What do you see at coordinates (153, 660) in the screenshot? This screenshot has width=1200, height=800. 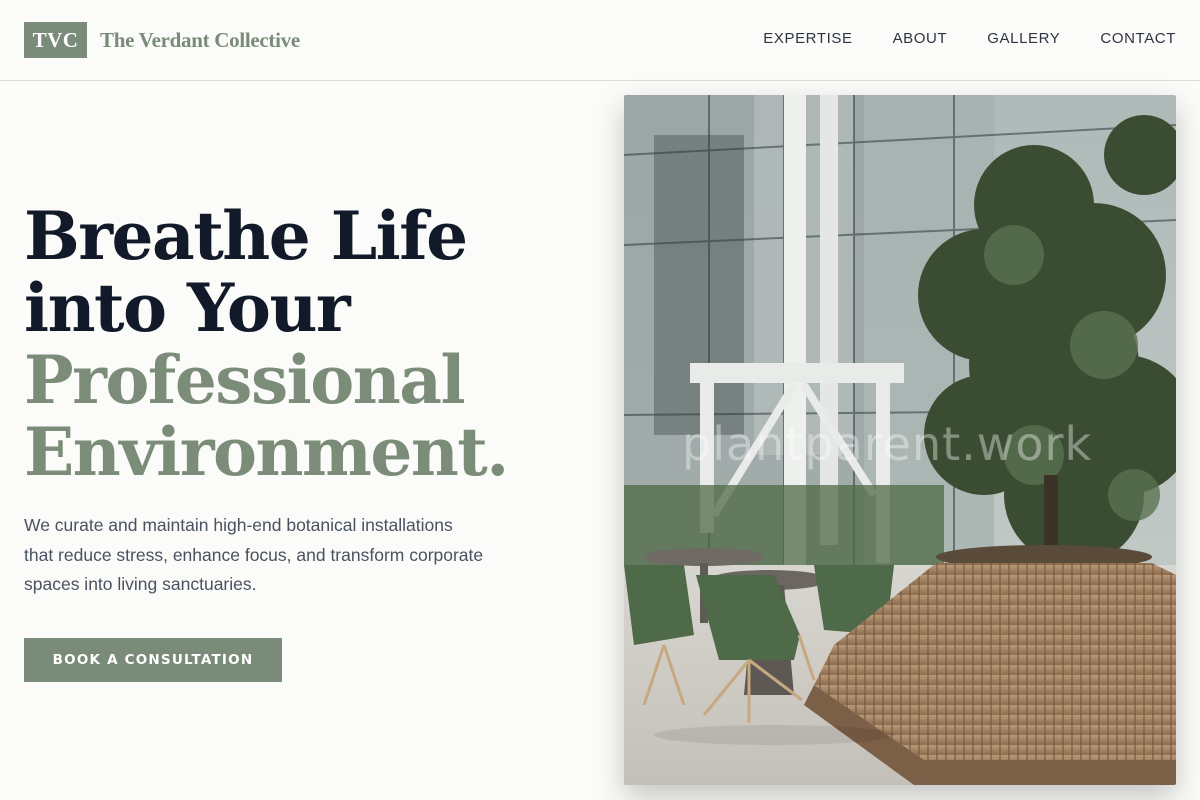 I see `book-consultation-button: BOOK A CONSULTATION` at bounding box center [153, 660].